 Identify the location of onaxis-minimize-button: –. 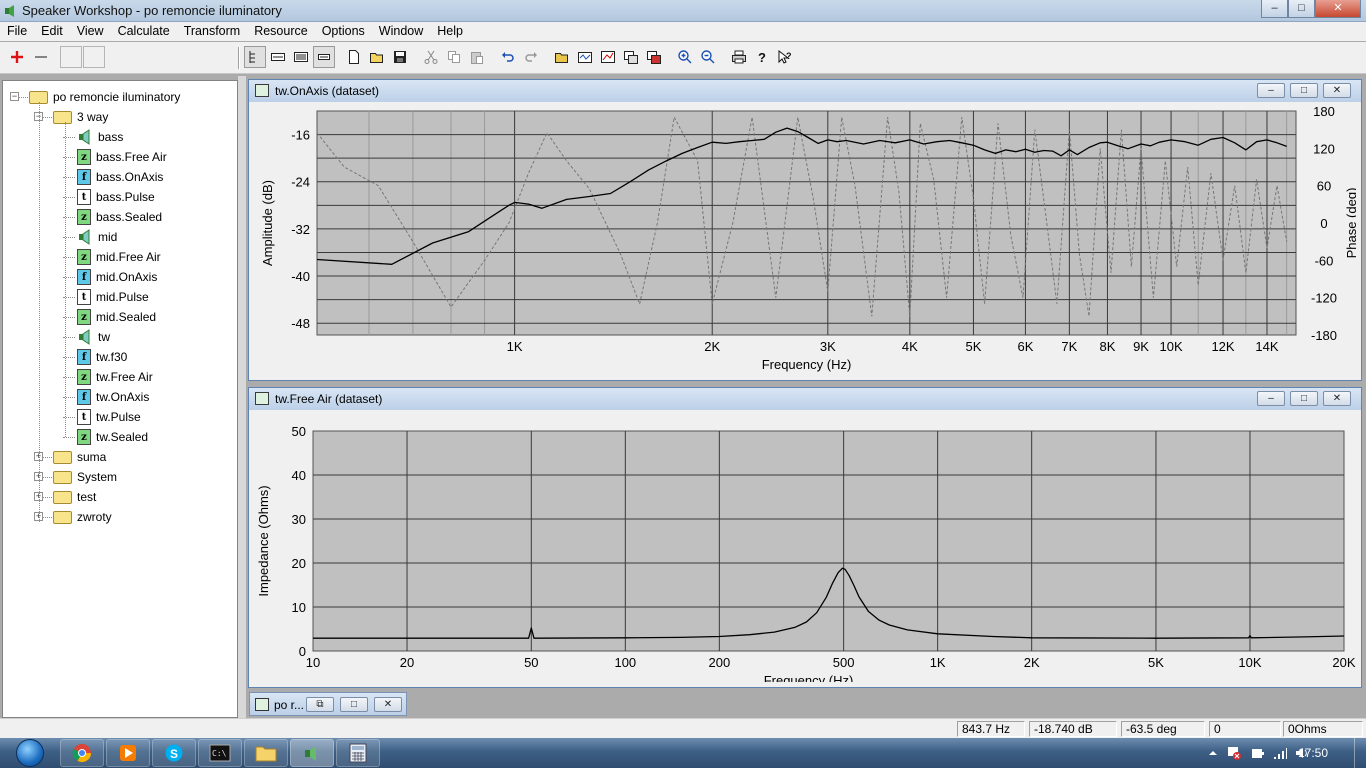
(1271, 90).